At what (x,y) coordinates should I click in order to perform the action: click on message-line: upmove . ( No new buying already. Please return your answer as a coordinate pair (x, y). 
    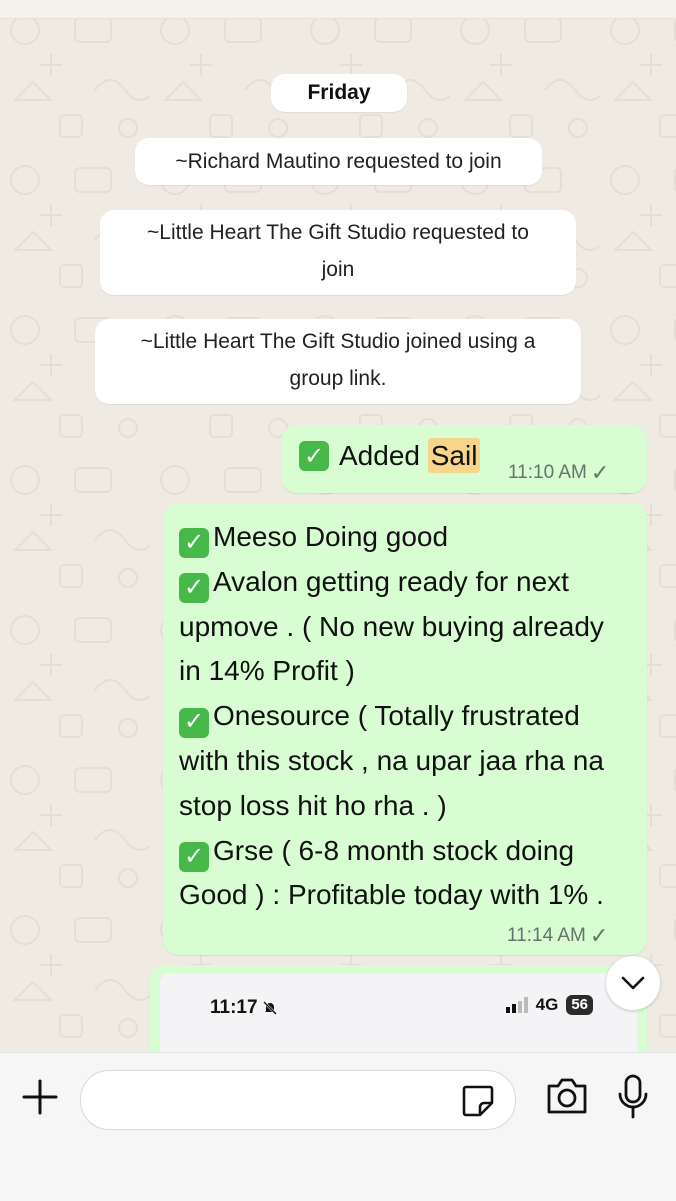
    Looking at the image, I should click on (391, 626).